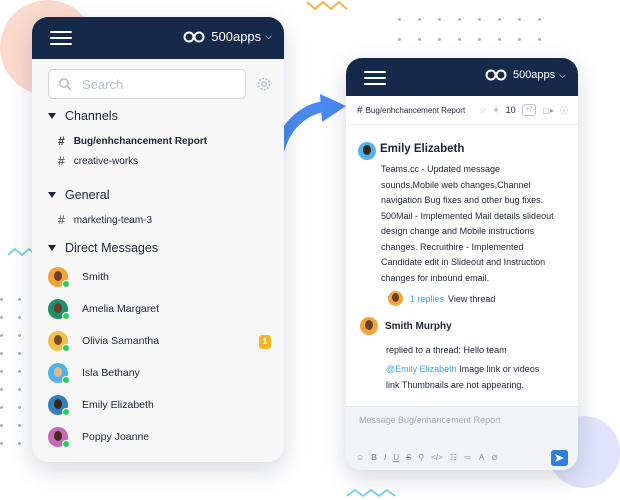 The image size is (620, 500). What do you see at coordinates (385, 457) in the screenshot?
I see `italic-icon: I` at bounding box center [385, 457].